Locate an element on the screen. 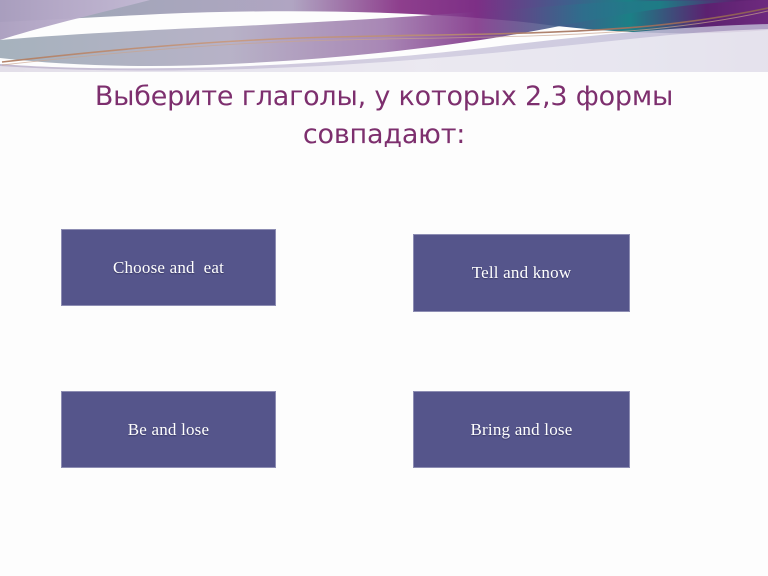 This screenshot has height=576, width=768. decorative-wave-banner is located at coordinates (384, 36).